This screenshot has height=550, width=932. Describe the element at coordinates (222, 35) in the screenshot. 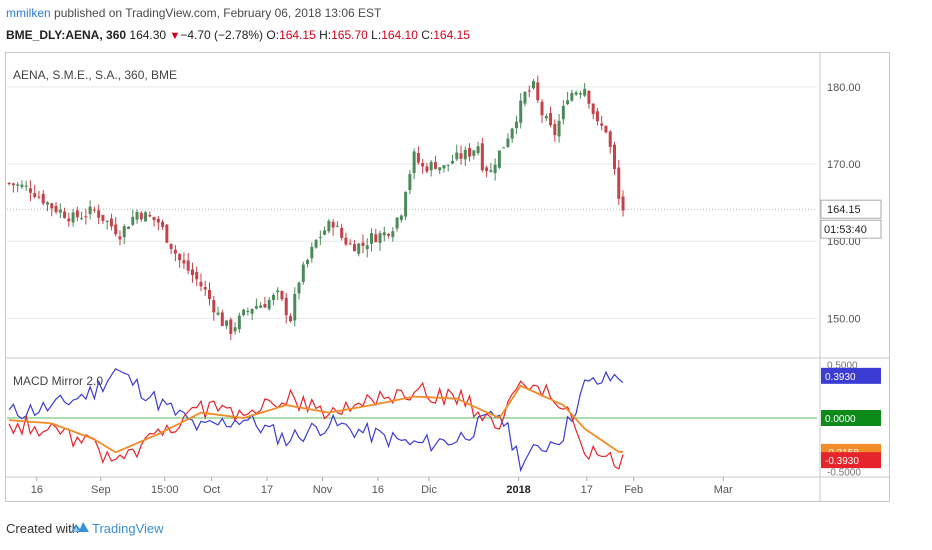

I see `price-change: −4.70 (−2.78%)` at that location.